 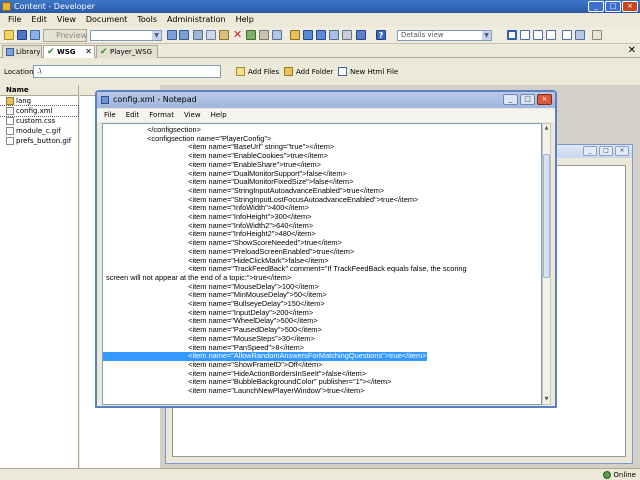 What do you see at coordinates (127, 51) in the screenshot?
I see `tab-player-wsg: ✔ Player_WSG` at bounding box center [127, 51].